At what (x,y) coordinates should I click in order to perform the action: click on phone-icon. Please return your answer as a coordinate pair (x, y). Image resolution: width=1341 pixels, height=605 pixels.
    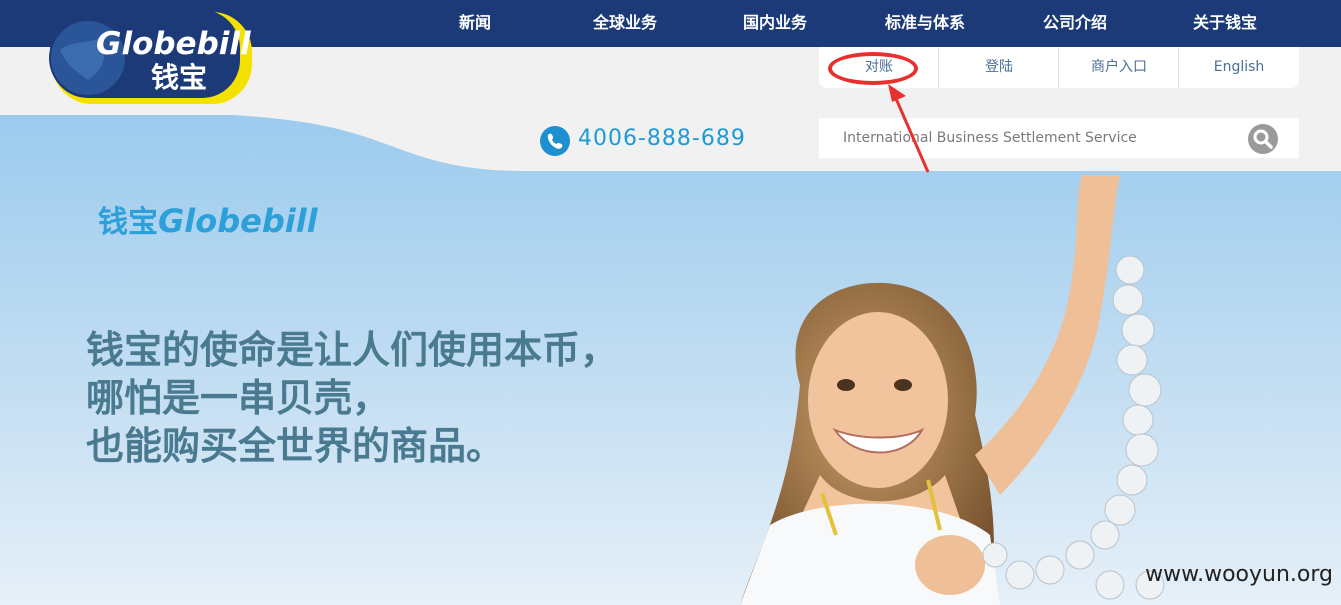
    Looking at the image, I should click on (555, 141).